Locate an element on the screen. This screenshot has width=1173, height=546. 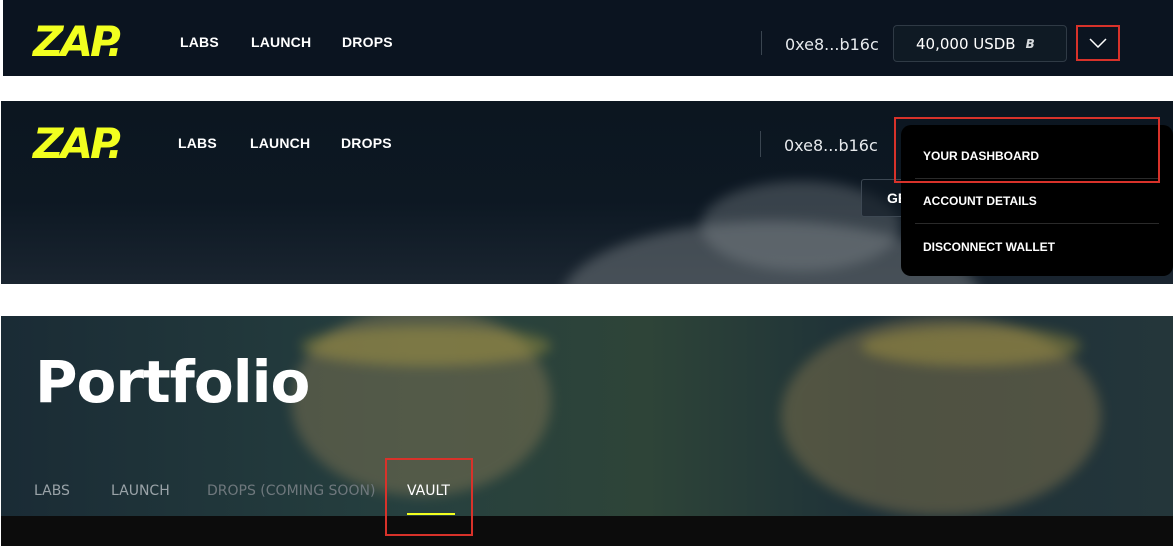
menu-divider is located at coordinates (1037, 223).